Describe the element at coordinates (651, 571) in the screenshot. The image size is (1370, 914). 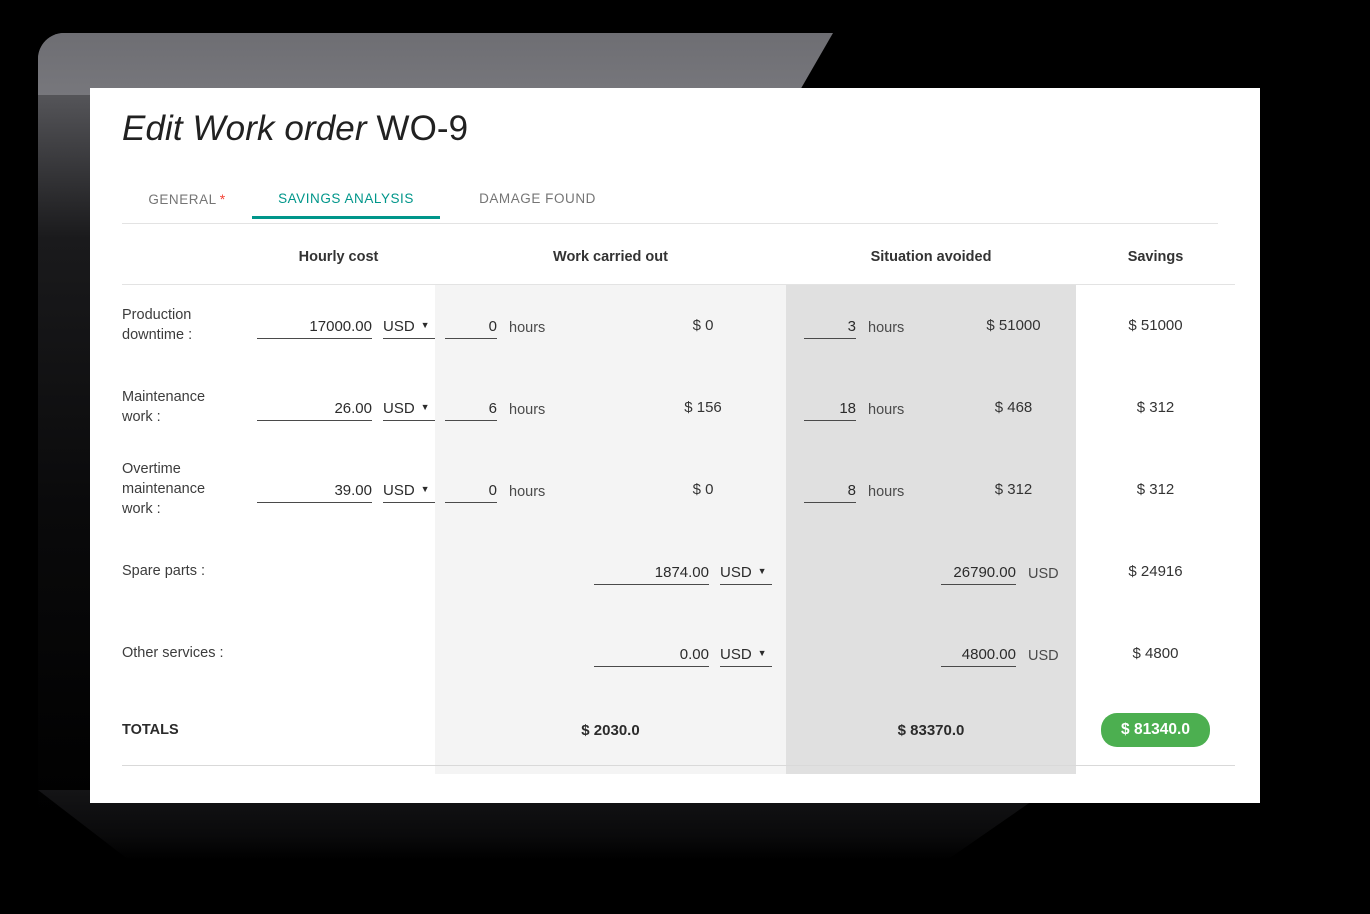
I see `work-amount-input-spare-parts: 1874.00` at that location.